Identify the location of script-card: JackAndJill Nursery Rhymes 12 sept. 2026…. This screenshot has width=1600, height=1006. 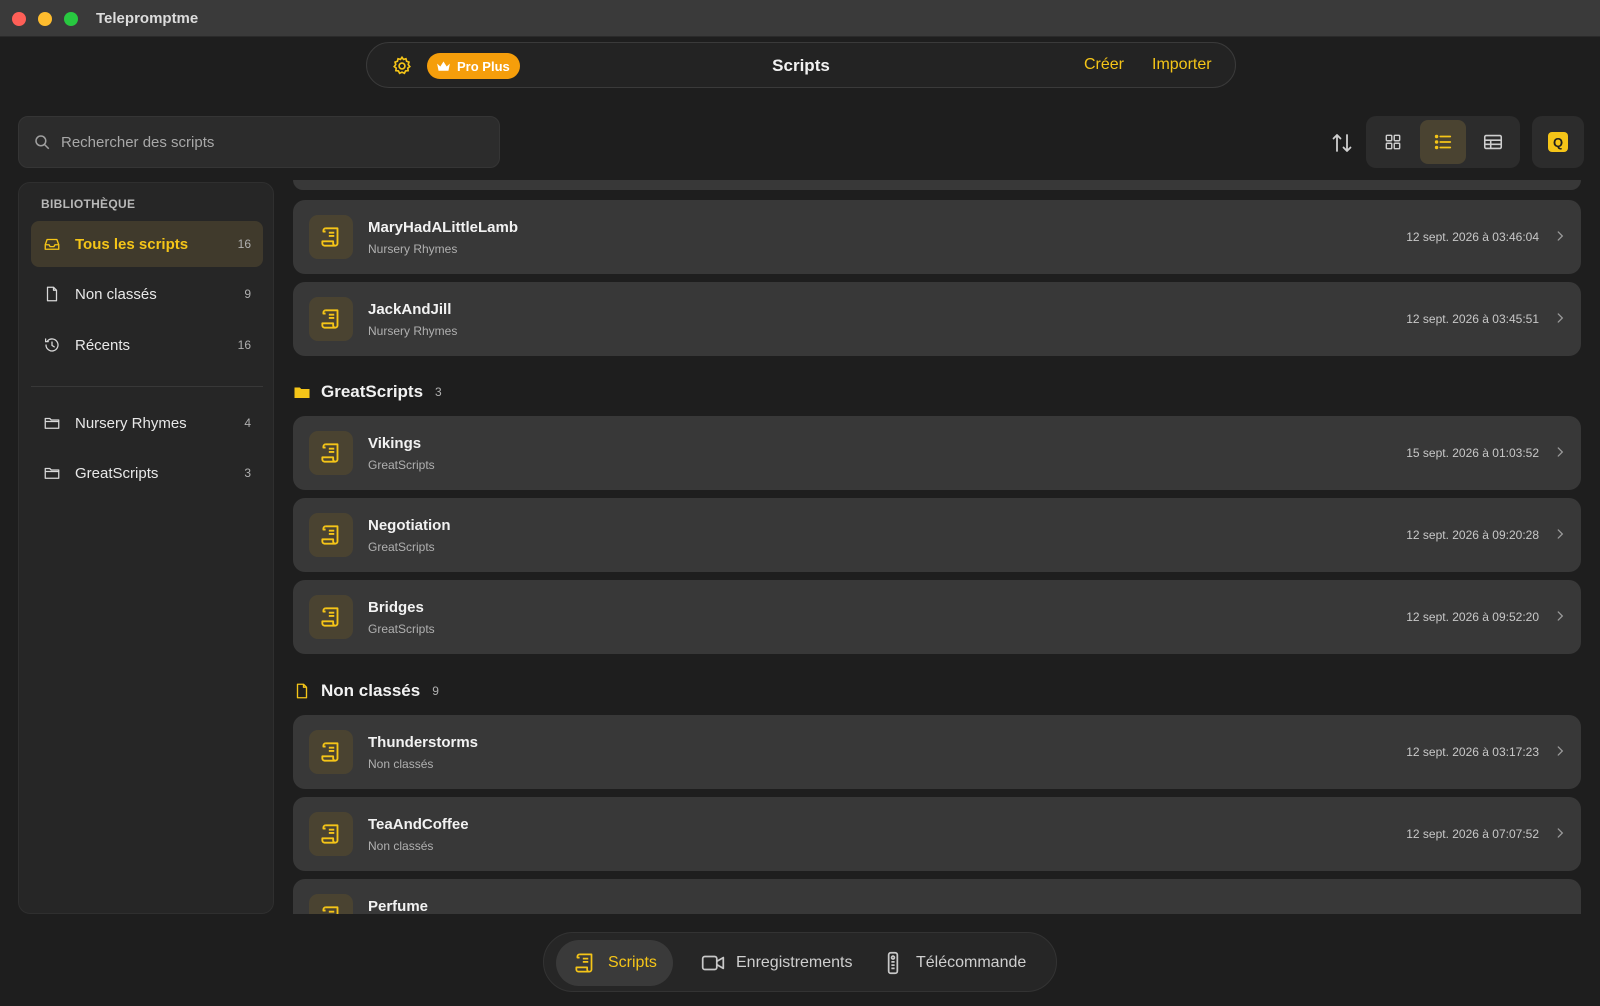
(937, 319).